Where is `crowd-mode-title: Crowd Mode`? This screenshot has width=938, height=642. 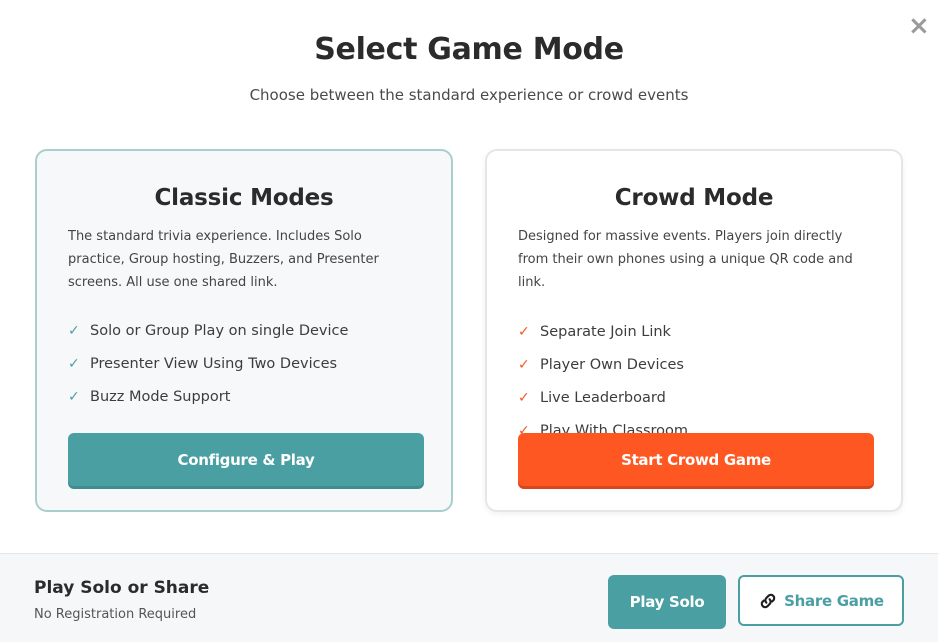
crowd-mode-title: Crowd Mode is located at coordinates (694, 198).